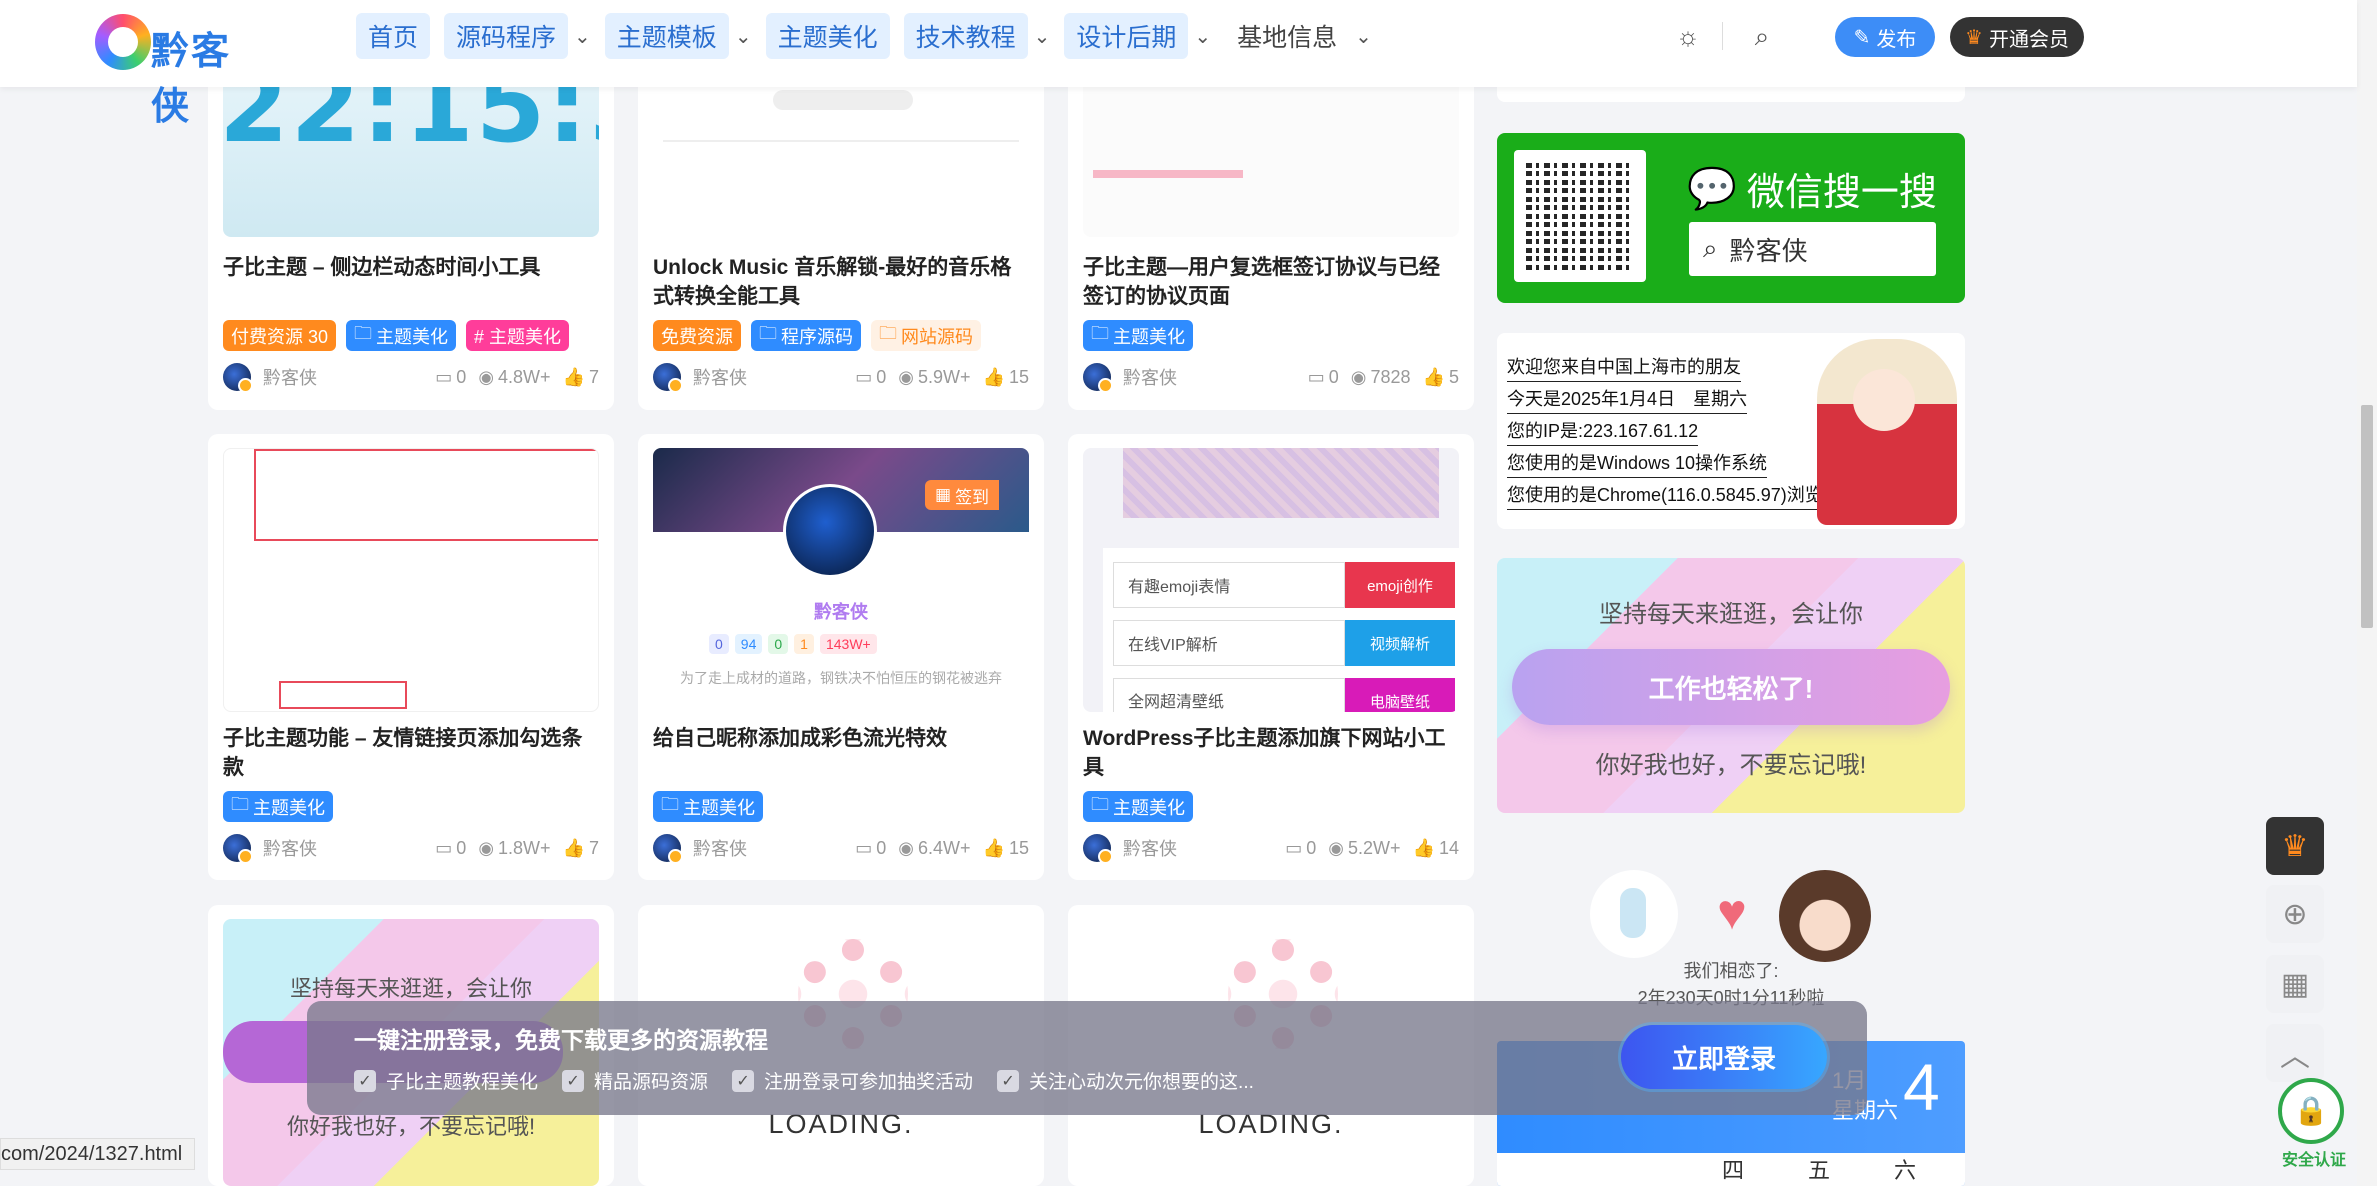 This screenshot has height=1186, width=2377. Describe the element at coordinates (1168, 174) in the screenshot. I see `text-line` at that location.